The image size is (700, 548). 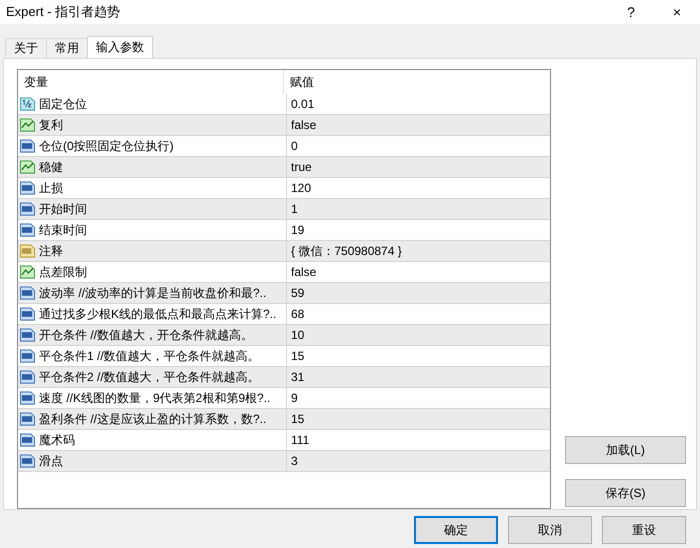 What do you see at coordinates (63, 230) in the screenshot?
I see `parameter-name: 结束时间` at bounding box center [63, 230].